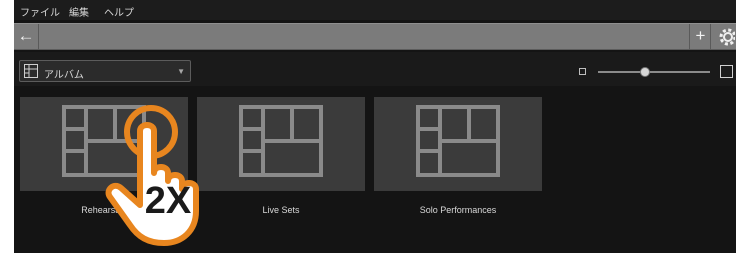 The width and height of the screenshot is (736, 253). I want to click on gear-icon, so click(725, 37).